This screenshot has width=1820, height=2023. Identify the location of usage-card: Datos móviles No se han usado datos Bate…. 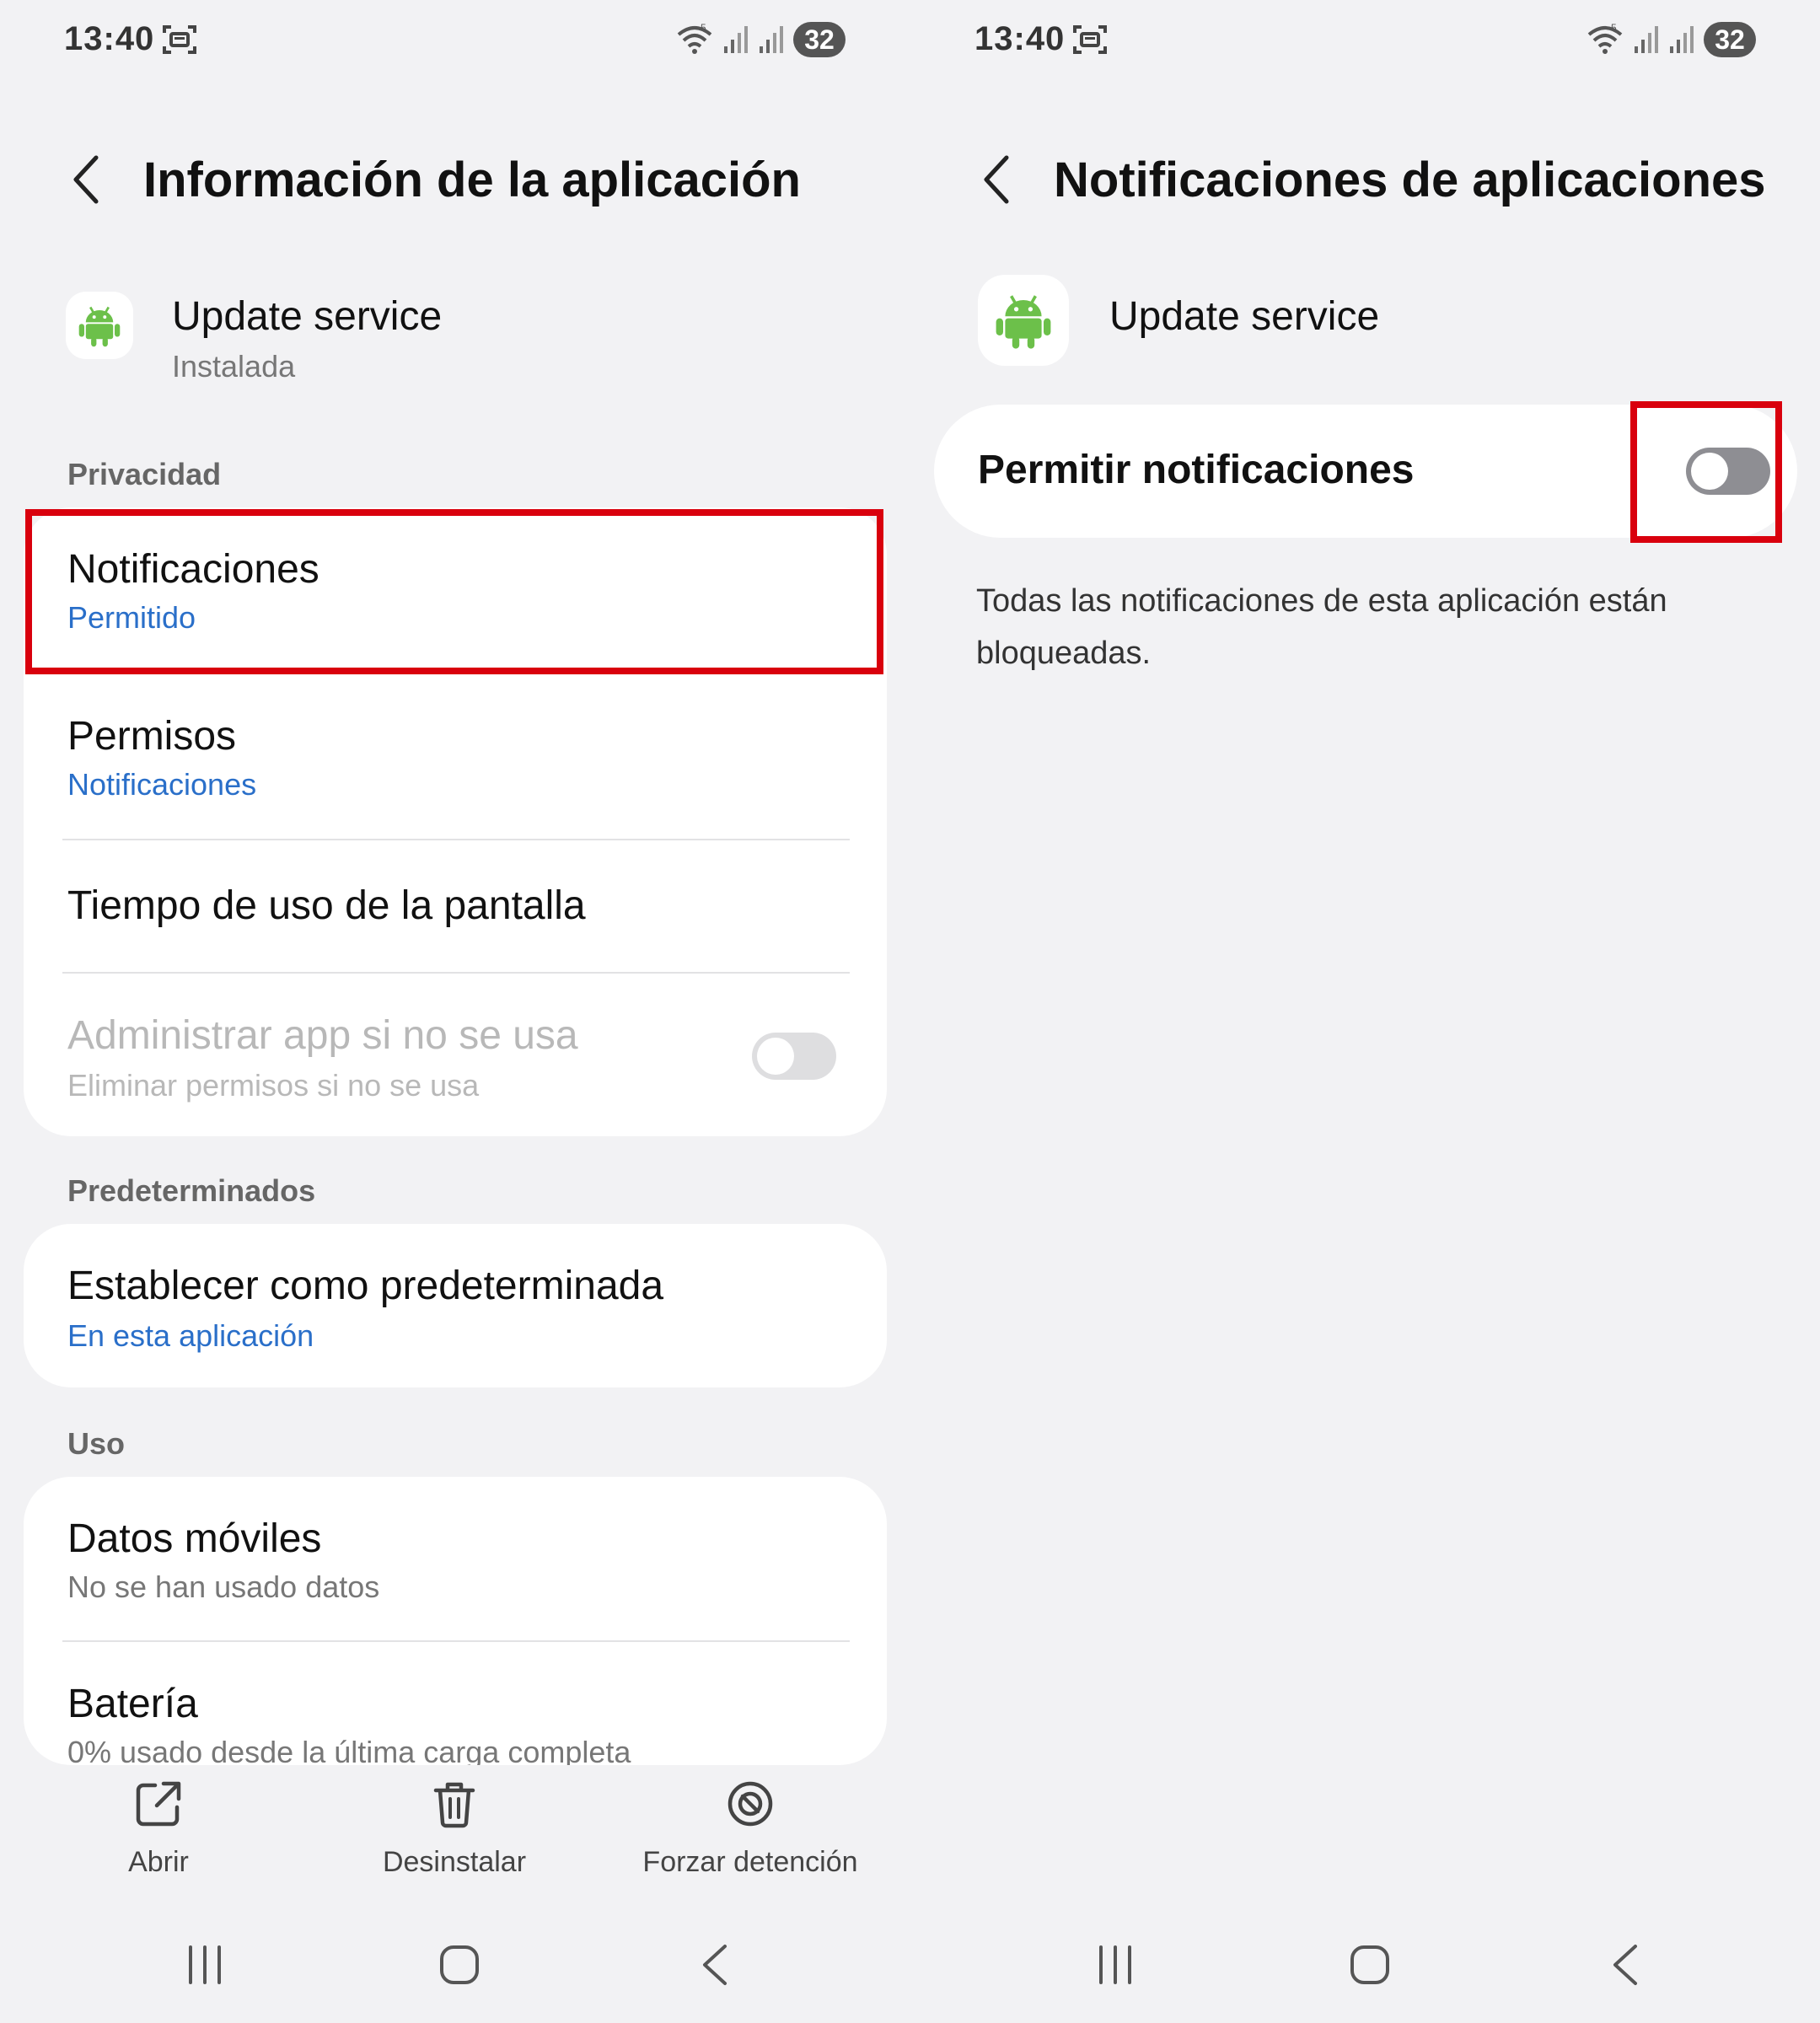
(456, 1621).